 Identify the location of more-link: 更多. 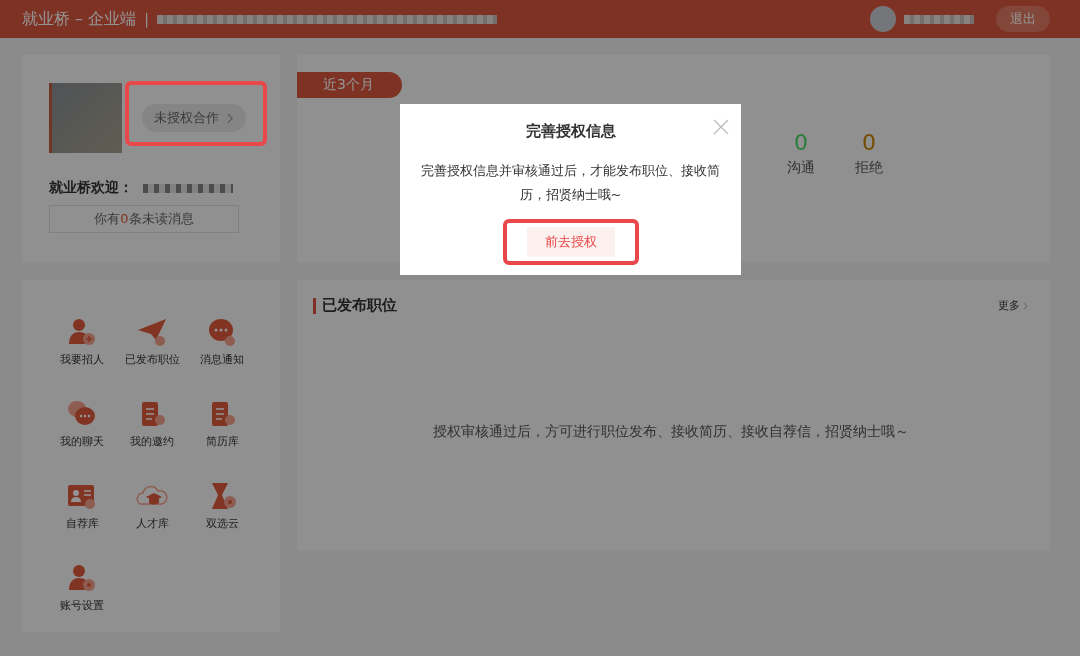
(1013, 305).